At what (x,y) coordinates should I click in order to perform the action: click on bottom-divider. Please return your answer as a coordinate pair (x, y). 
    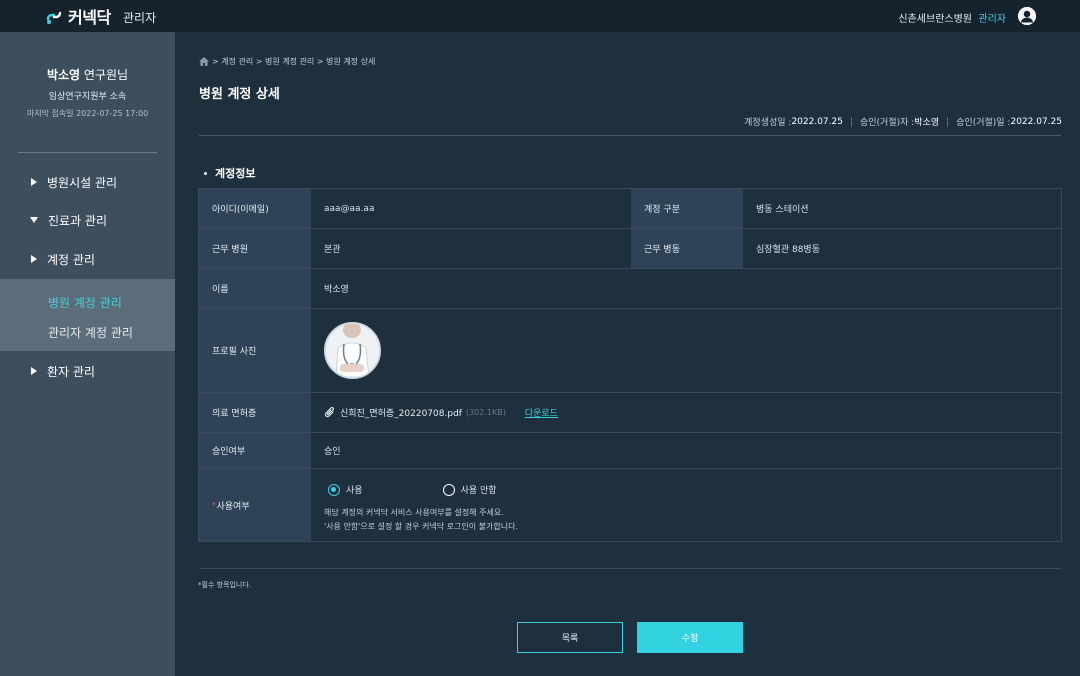
    Looking at the image, I should click on (630, 568).